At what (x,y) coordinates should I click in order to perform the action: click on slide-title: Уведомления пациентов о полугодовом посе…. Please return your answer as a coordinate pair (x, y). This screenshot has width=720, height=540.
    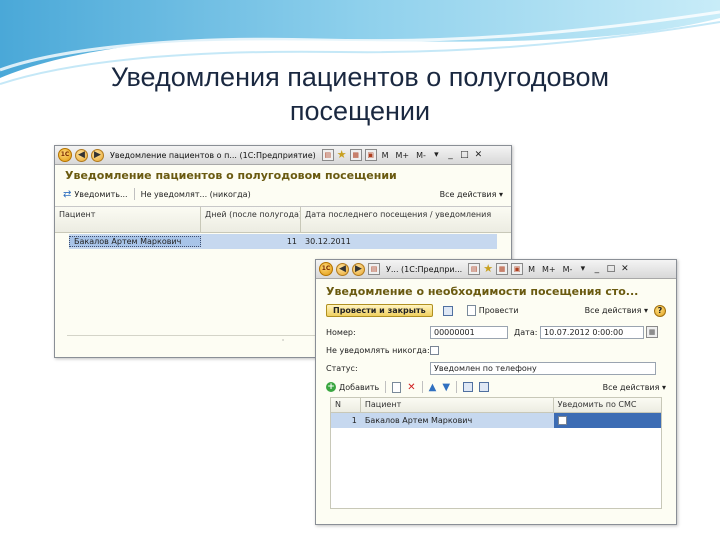
    Looking at the image, I should click on (360, 94).